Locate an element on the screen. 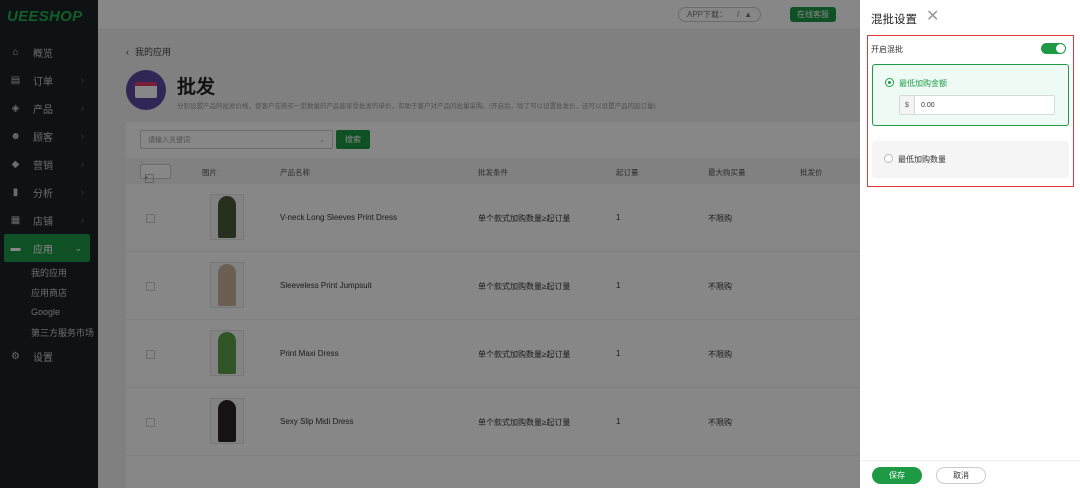 This screenshot has width=1080, height=488. close-icon: ✕ is located at coordinates (932, 17).